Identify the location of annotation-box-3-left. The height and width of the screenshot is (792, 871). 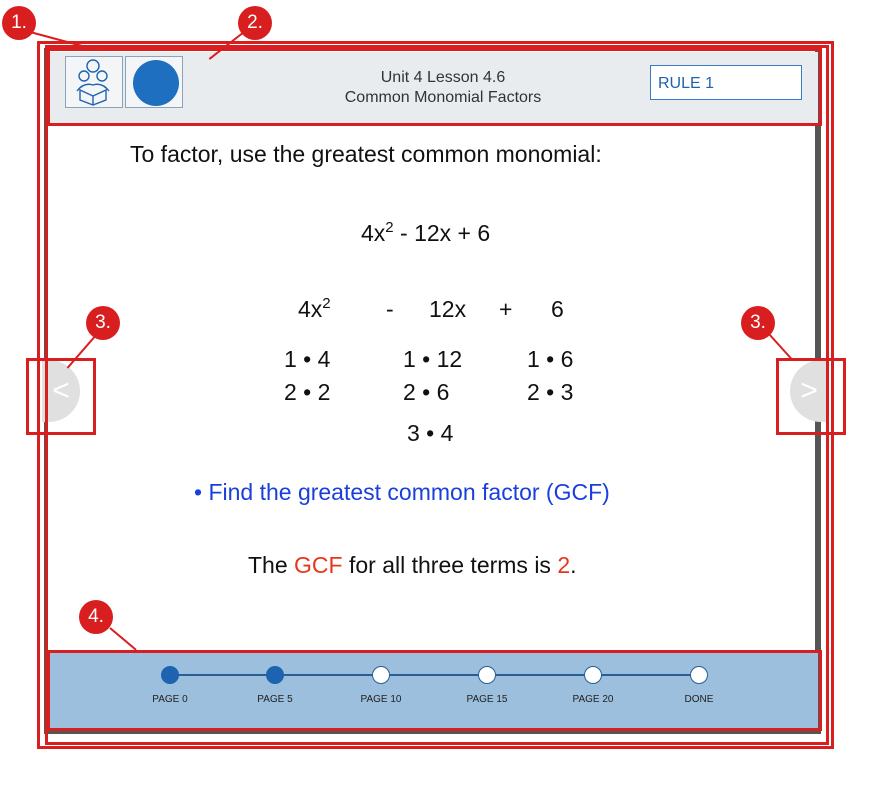
(61, 396).